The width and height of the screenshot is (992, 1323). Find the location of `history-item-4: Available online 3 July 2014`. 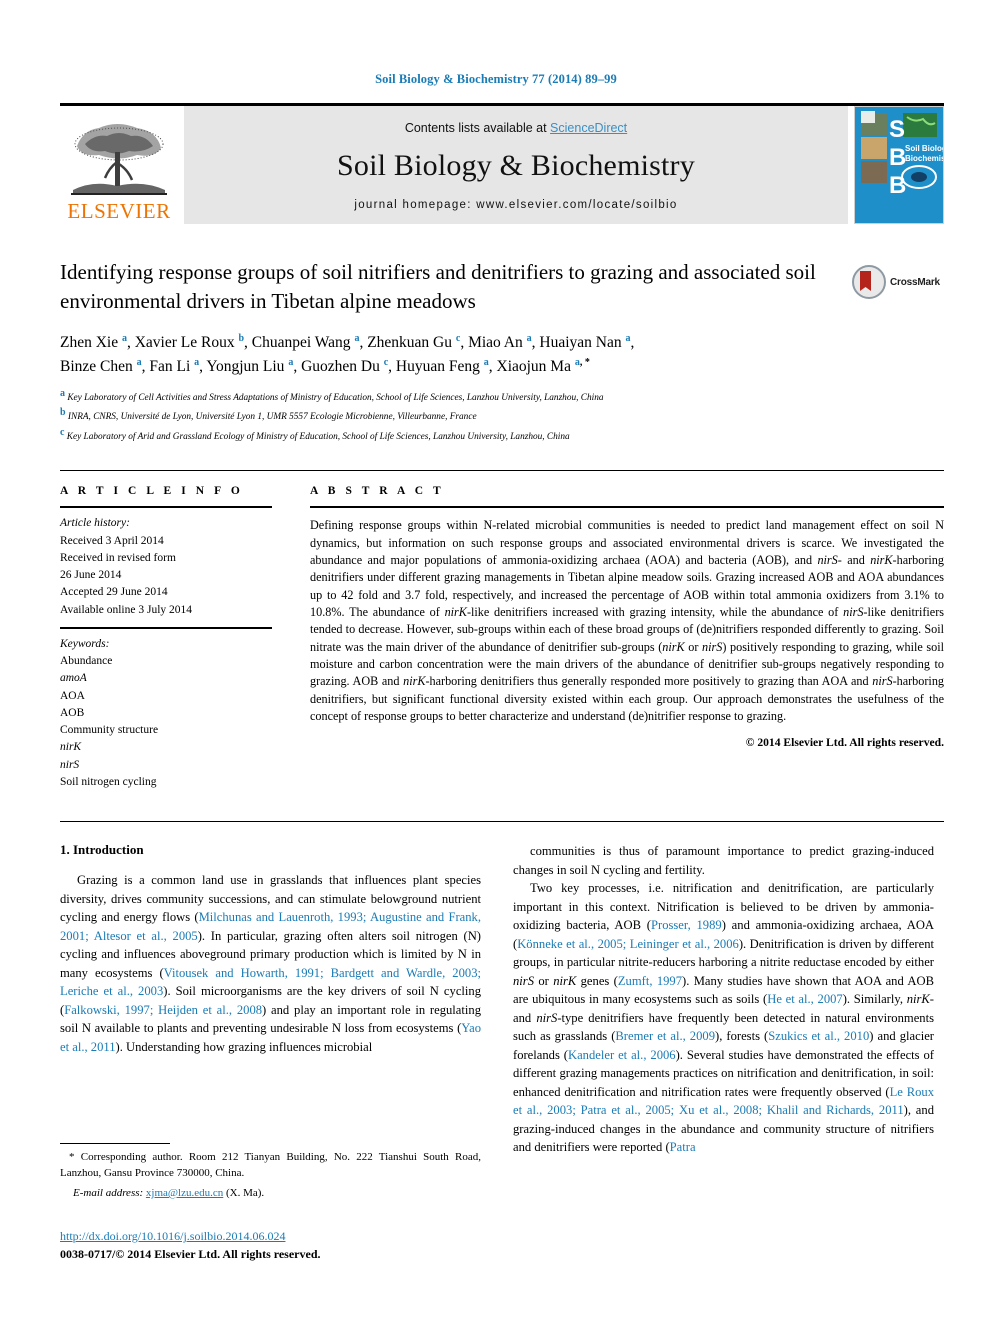

history-item-4: Available online 3 July 2014 is located at coordinates (126, 609).